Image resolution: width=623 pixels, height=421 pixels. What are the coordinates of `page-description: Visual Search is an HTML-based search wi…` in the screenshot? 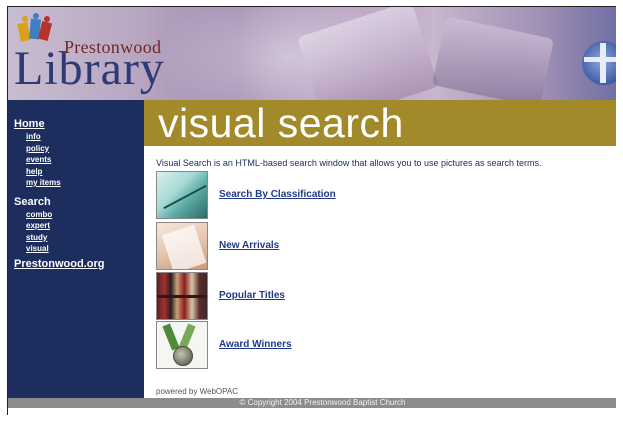 It's located at (349, 163).